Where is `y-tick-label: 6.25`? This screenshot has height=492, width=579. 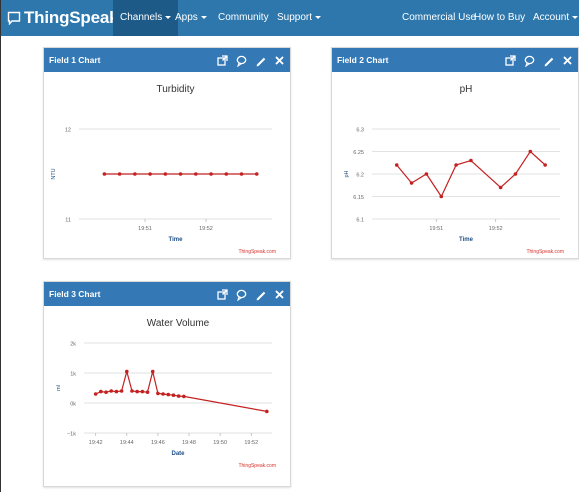
y-tick-label: 6.25 is located at coordinates (358, 153).